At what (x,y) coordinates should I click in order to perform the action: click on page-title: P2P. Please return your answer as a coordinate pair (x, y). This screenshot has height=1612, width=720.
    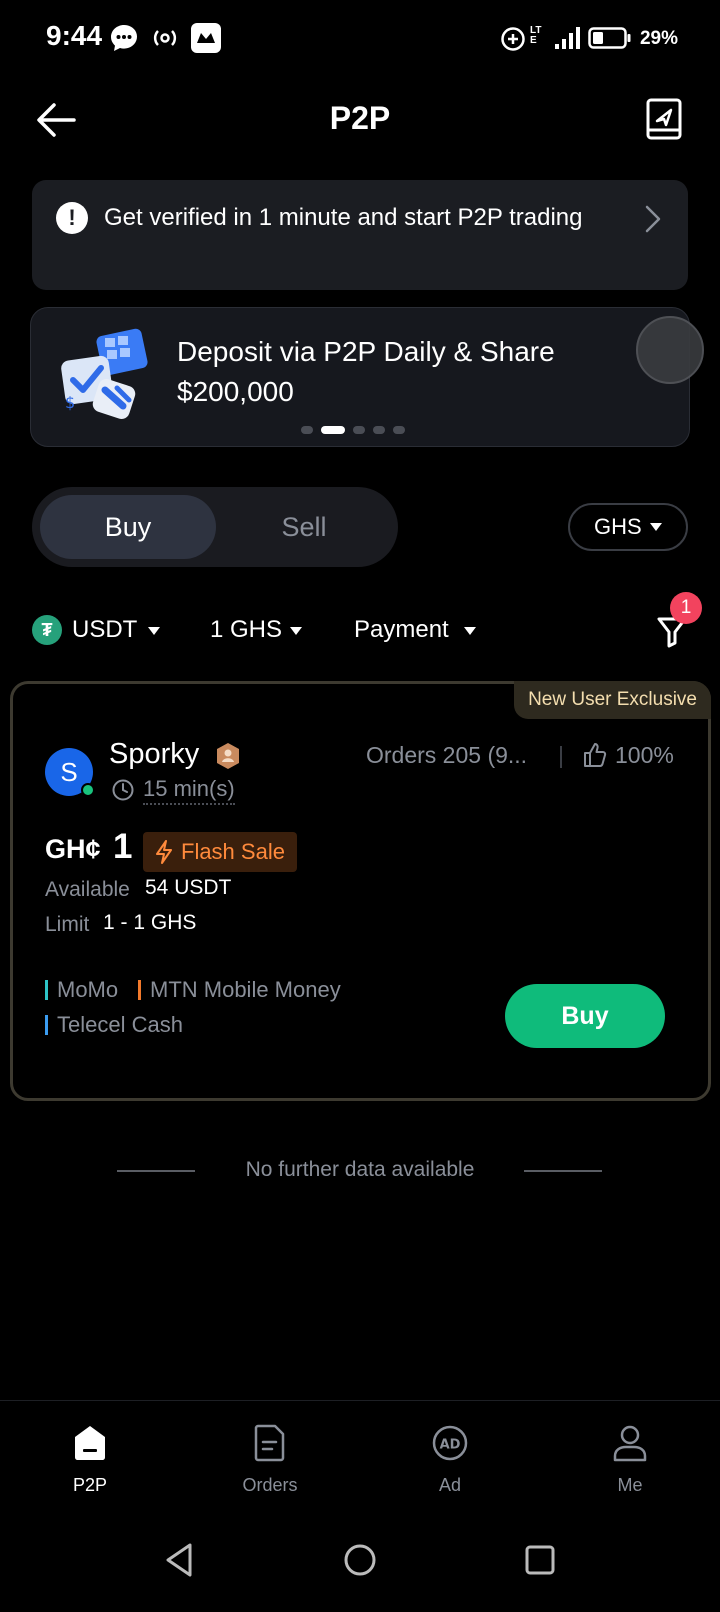
    Looking at the image, I should click on (360, 118).